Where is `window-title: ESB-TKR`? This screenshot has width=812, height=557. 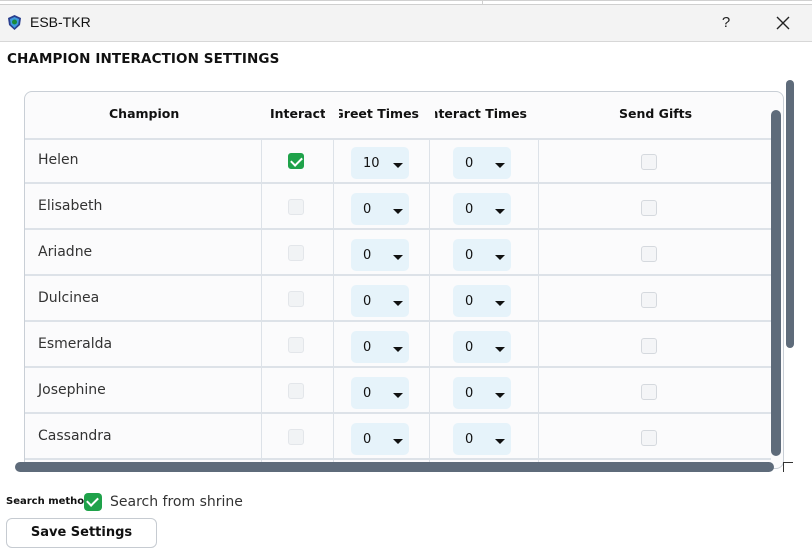 window-title: ESB-TKR is located at coordinates (60, 22).